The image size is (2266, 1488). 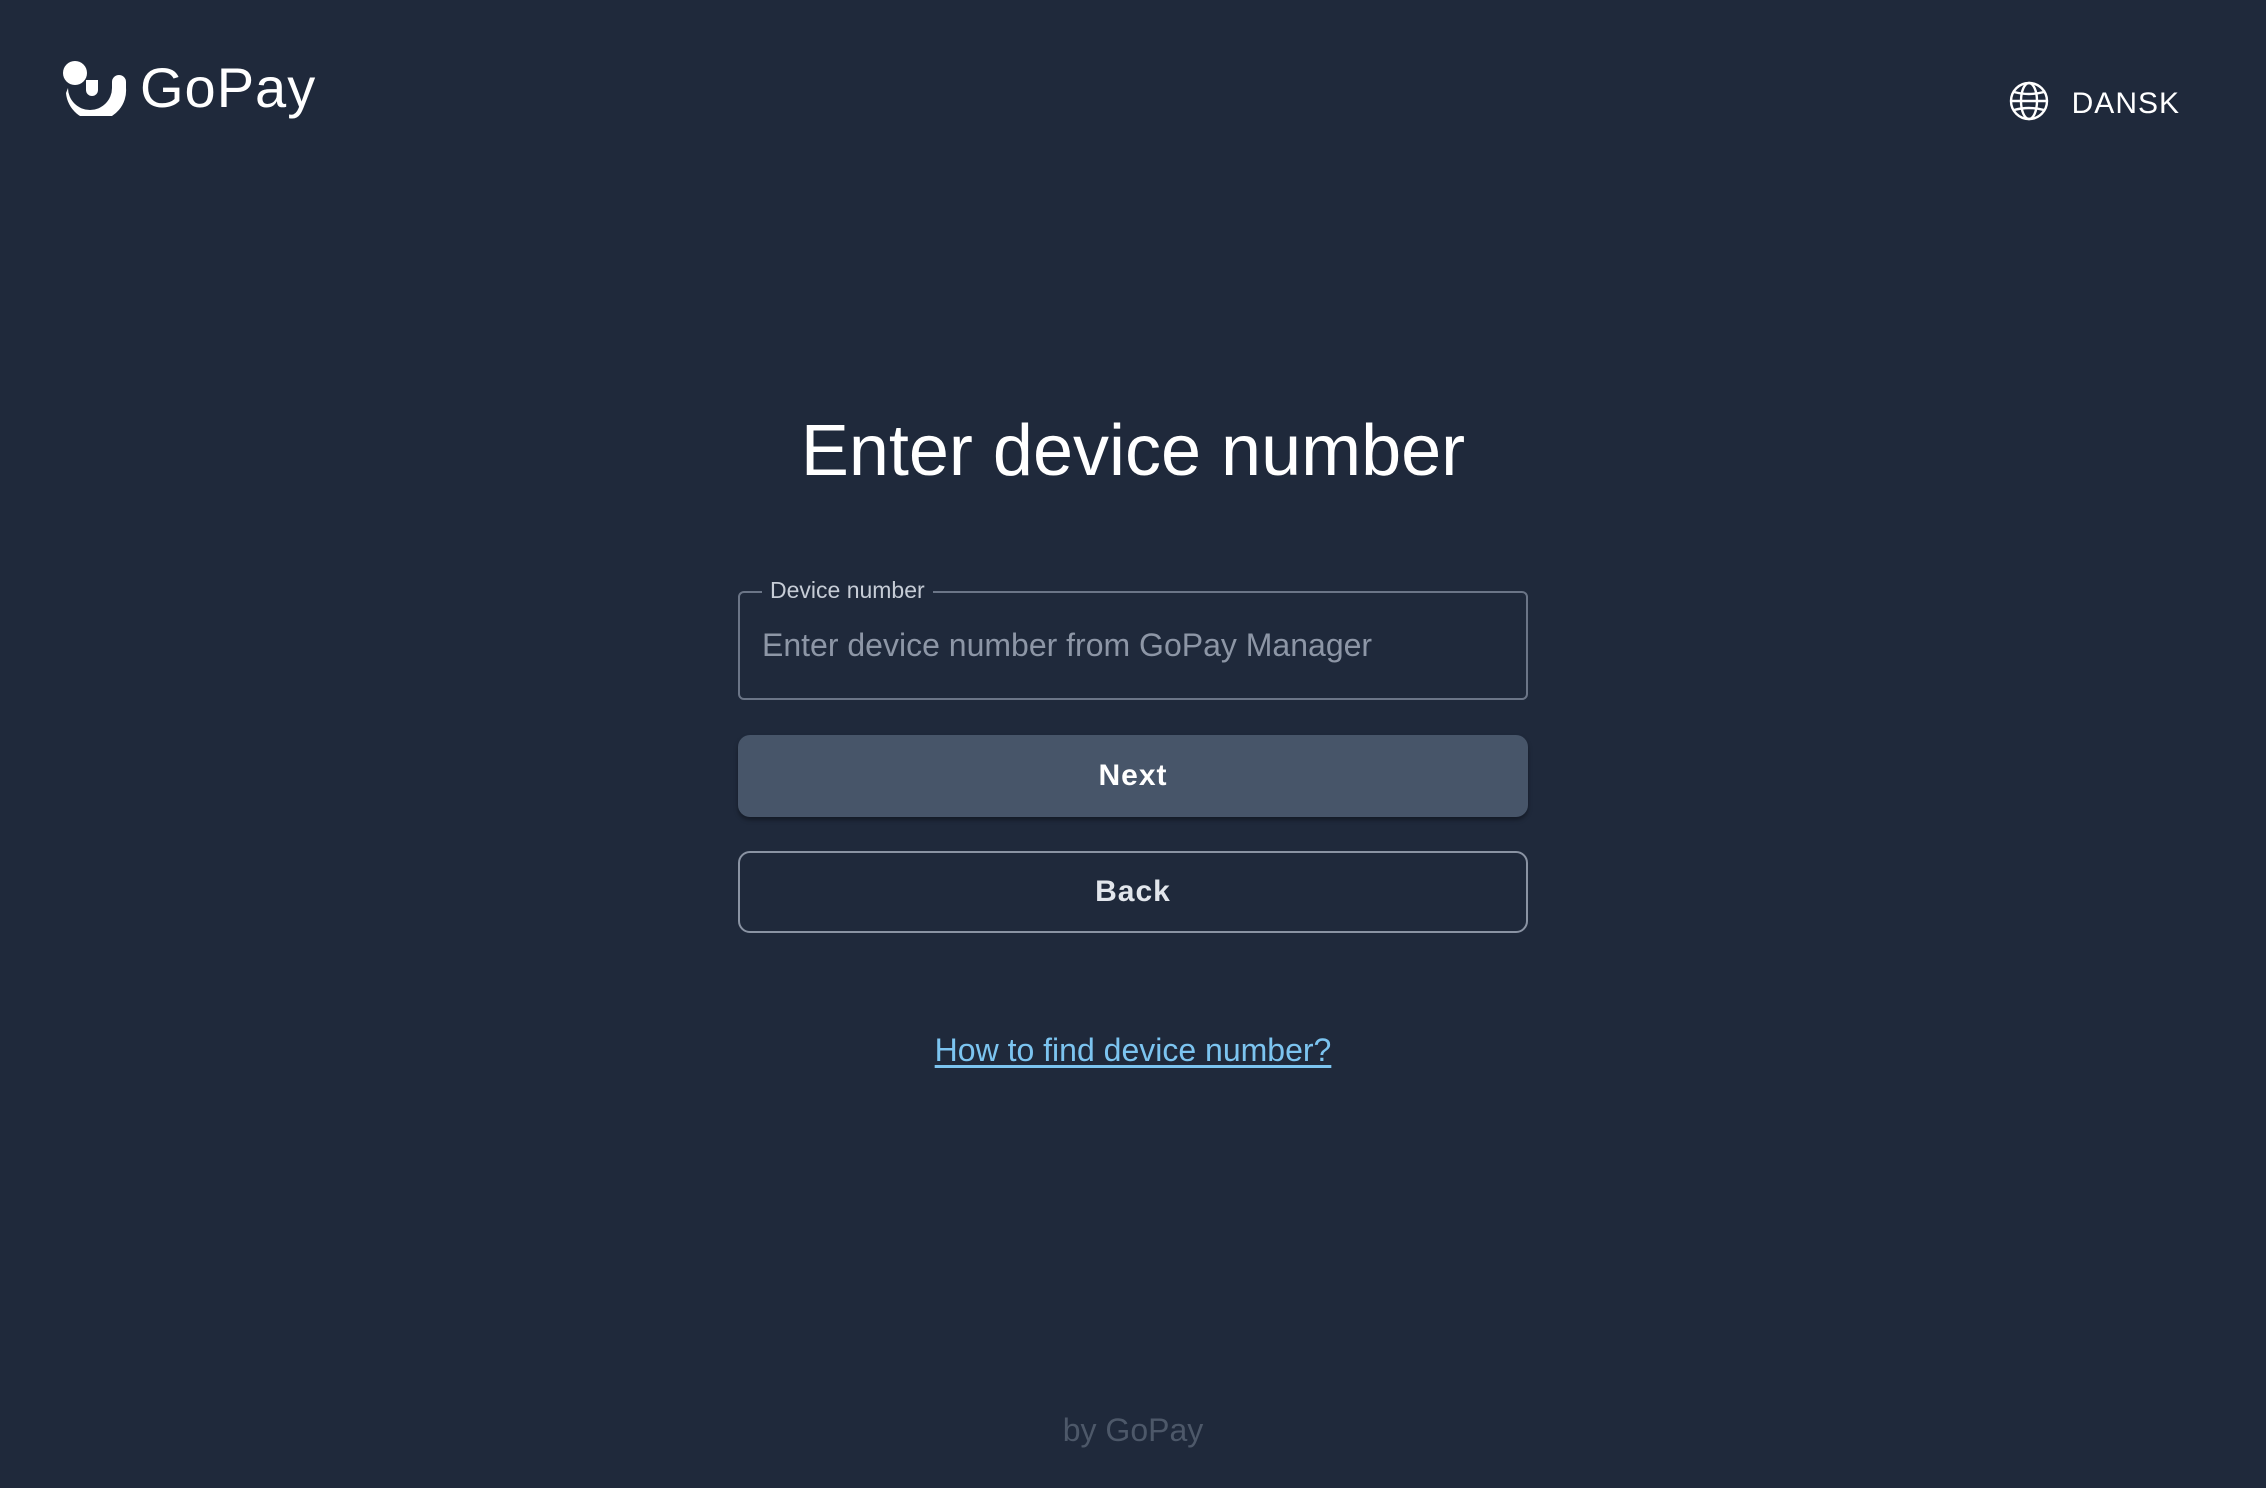 I want to click on language-selector: DANSK, so click(x=2094, y=103).